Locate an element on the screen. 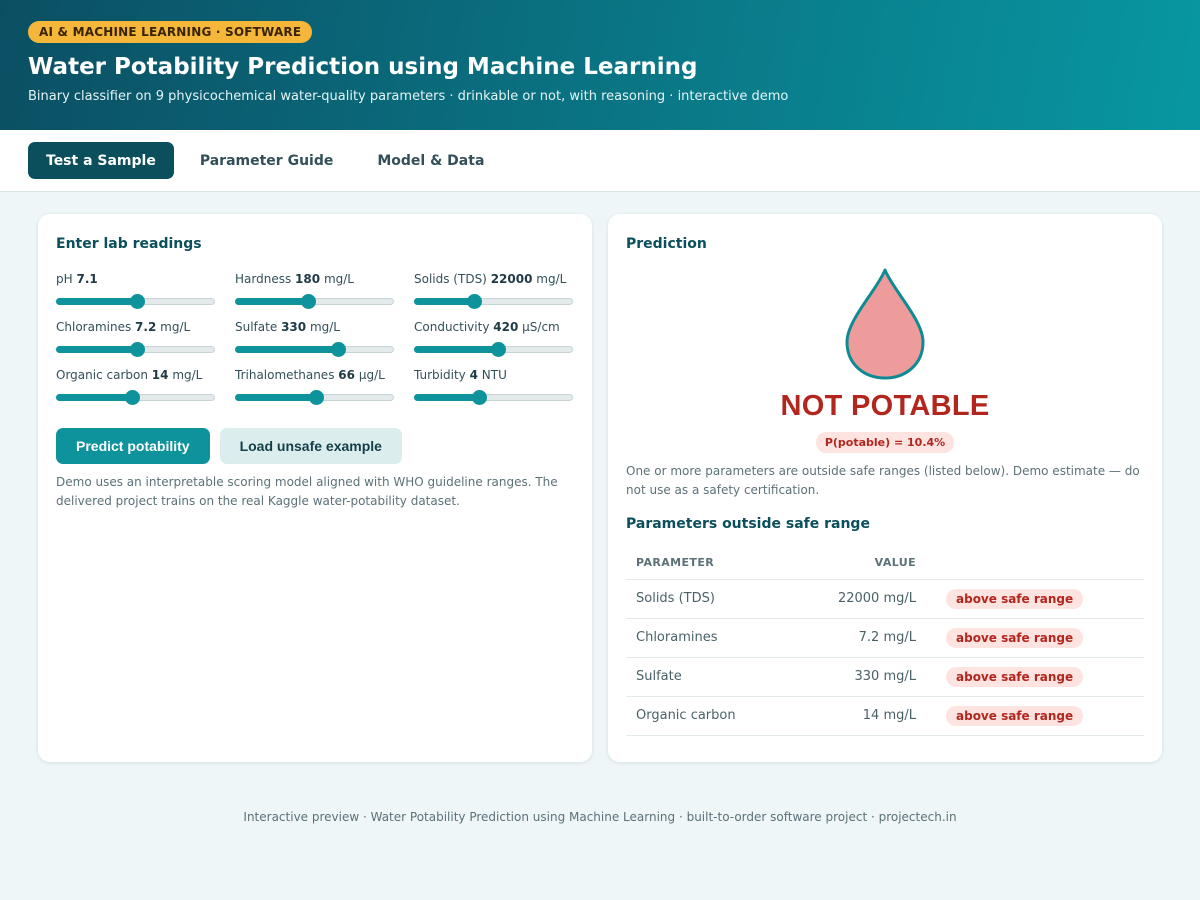  organic-carbon-slider is located at coordinates (135, 397).